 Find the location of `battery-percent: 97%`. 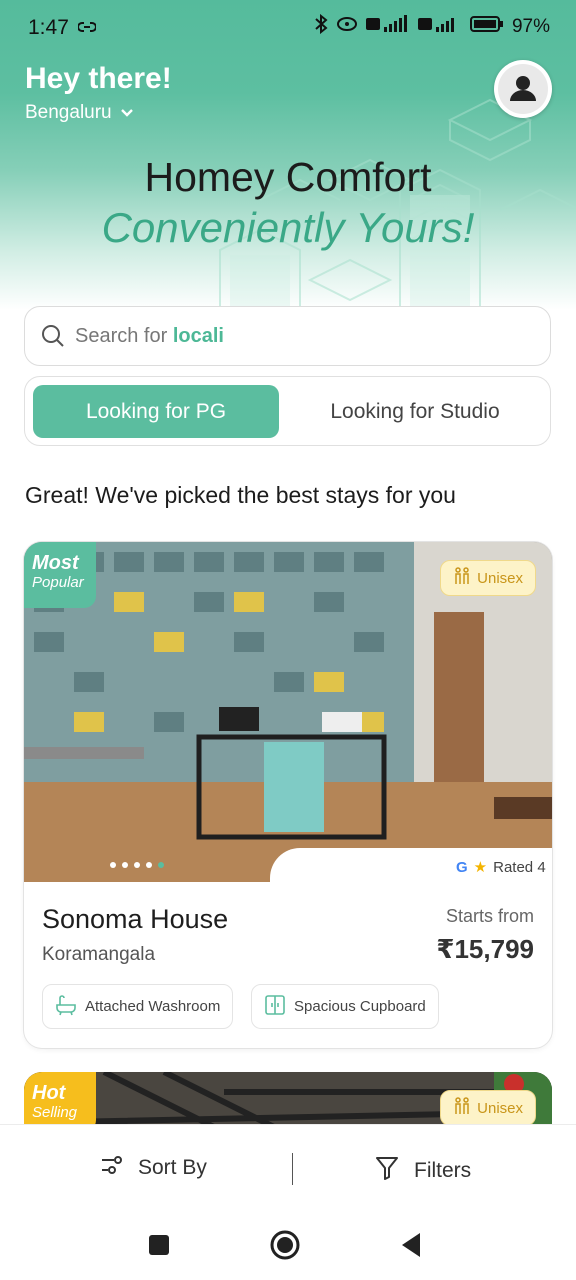

battery-percent: 97% is located at coordinates (530, 26).